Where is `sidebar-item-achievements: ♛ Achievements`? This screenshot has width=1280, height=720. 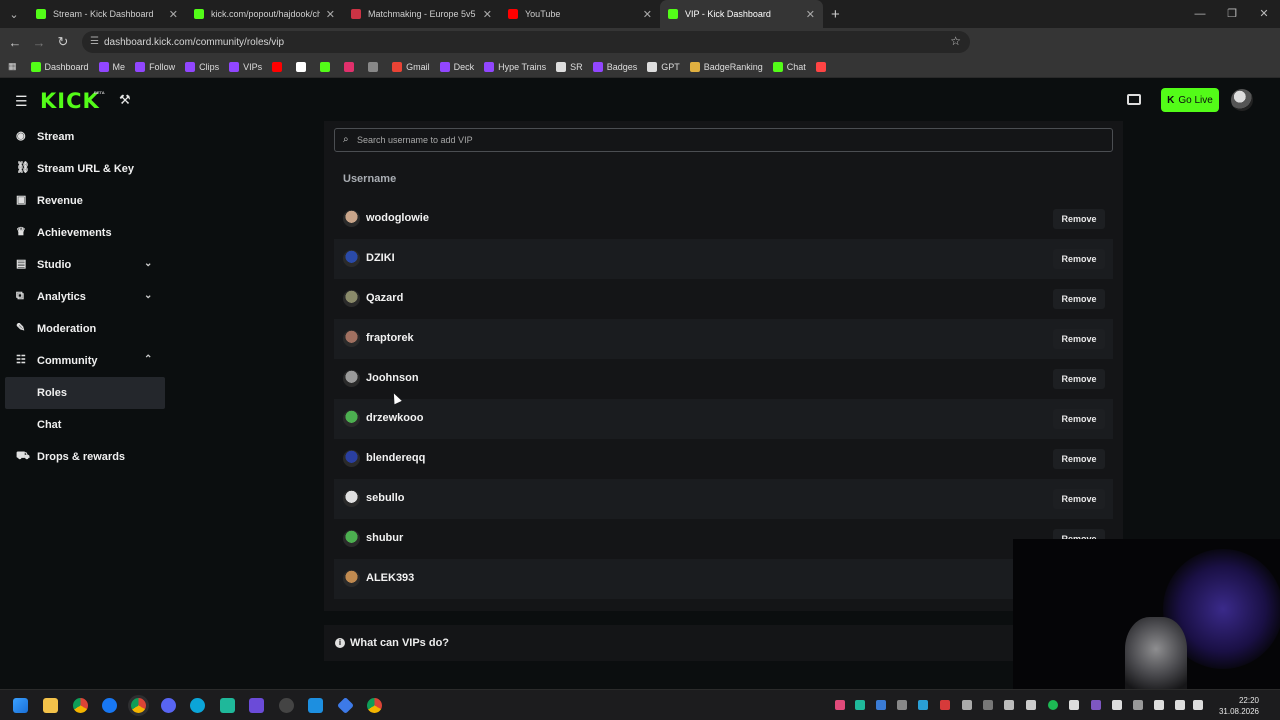 sidebar-item-achievements: ♛ Achievements is located at coordinates (85, 233).